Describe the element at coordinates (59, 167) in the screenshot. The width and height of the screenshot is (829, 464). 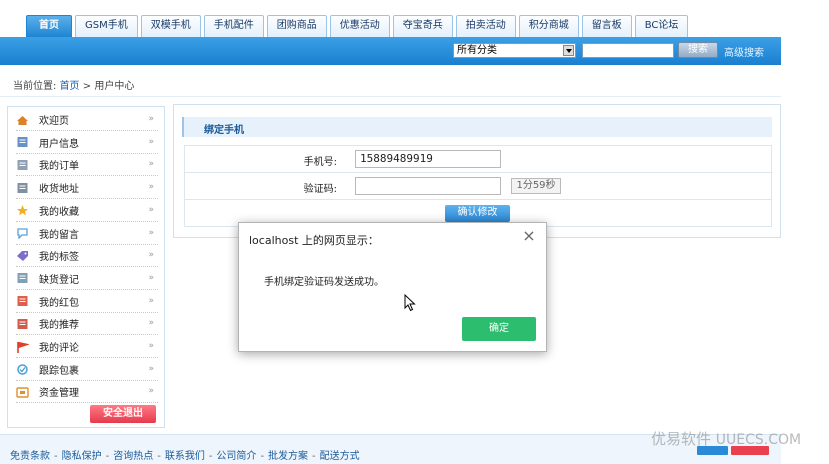
I see `sidebar-item-label: 我的订单` at that location.